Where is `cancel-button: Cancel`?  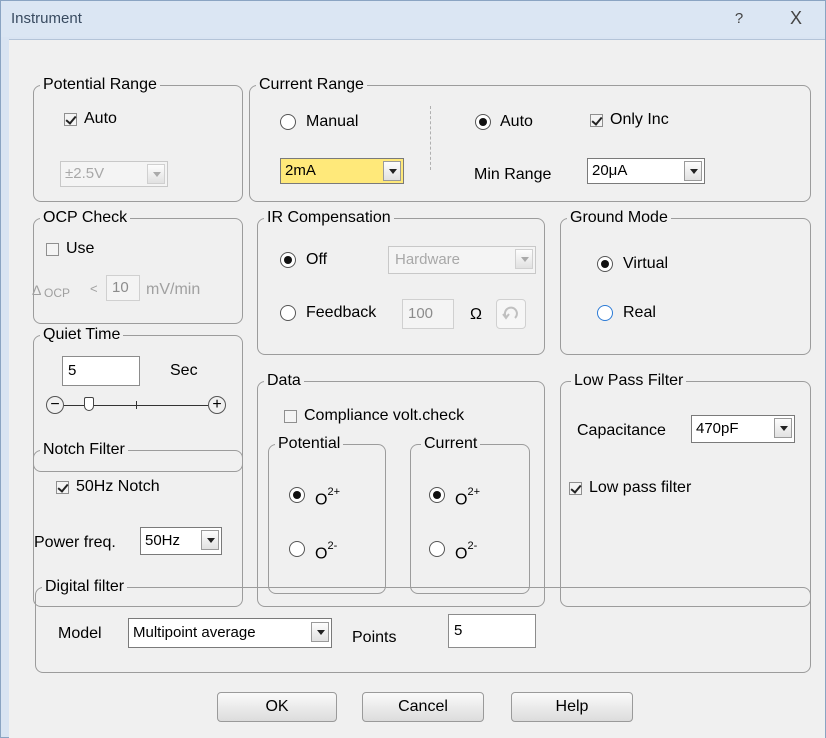
cancel-button: Cancel is located at coordinates (423, 707).